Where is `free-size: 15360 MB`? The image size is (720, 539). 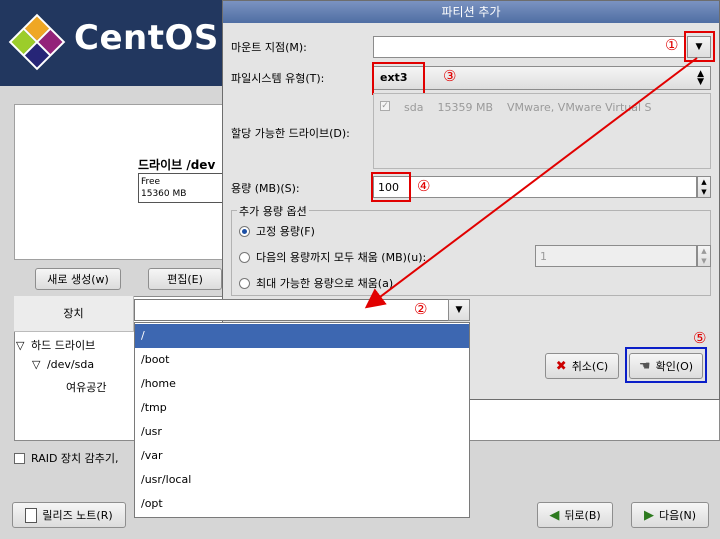
free-size: 15360 MB is located at coordinates (164, 194).